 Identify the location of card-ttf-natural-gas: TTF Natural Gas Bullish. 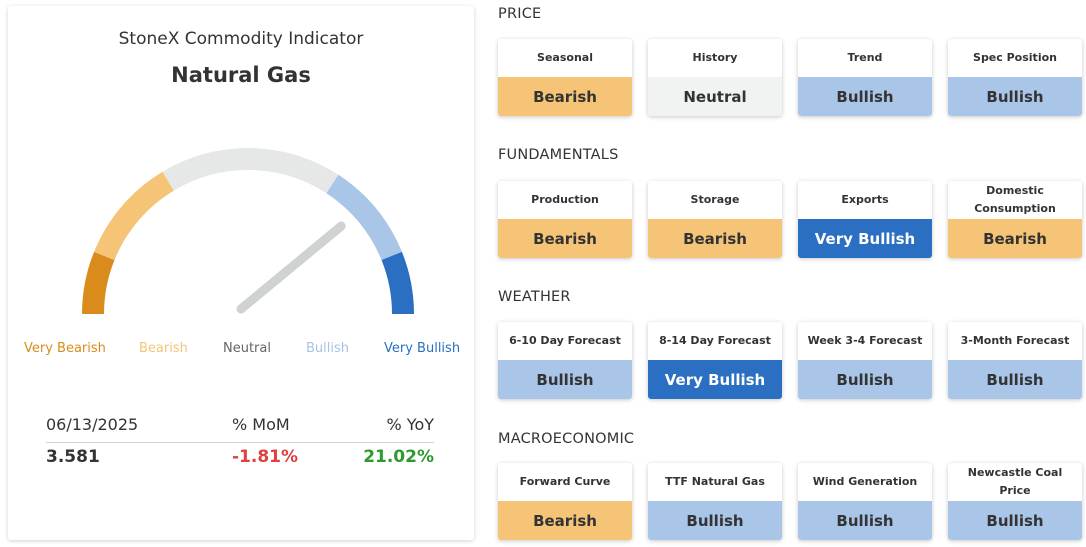
(715, 501).